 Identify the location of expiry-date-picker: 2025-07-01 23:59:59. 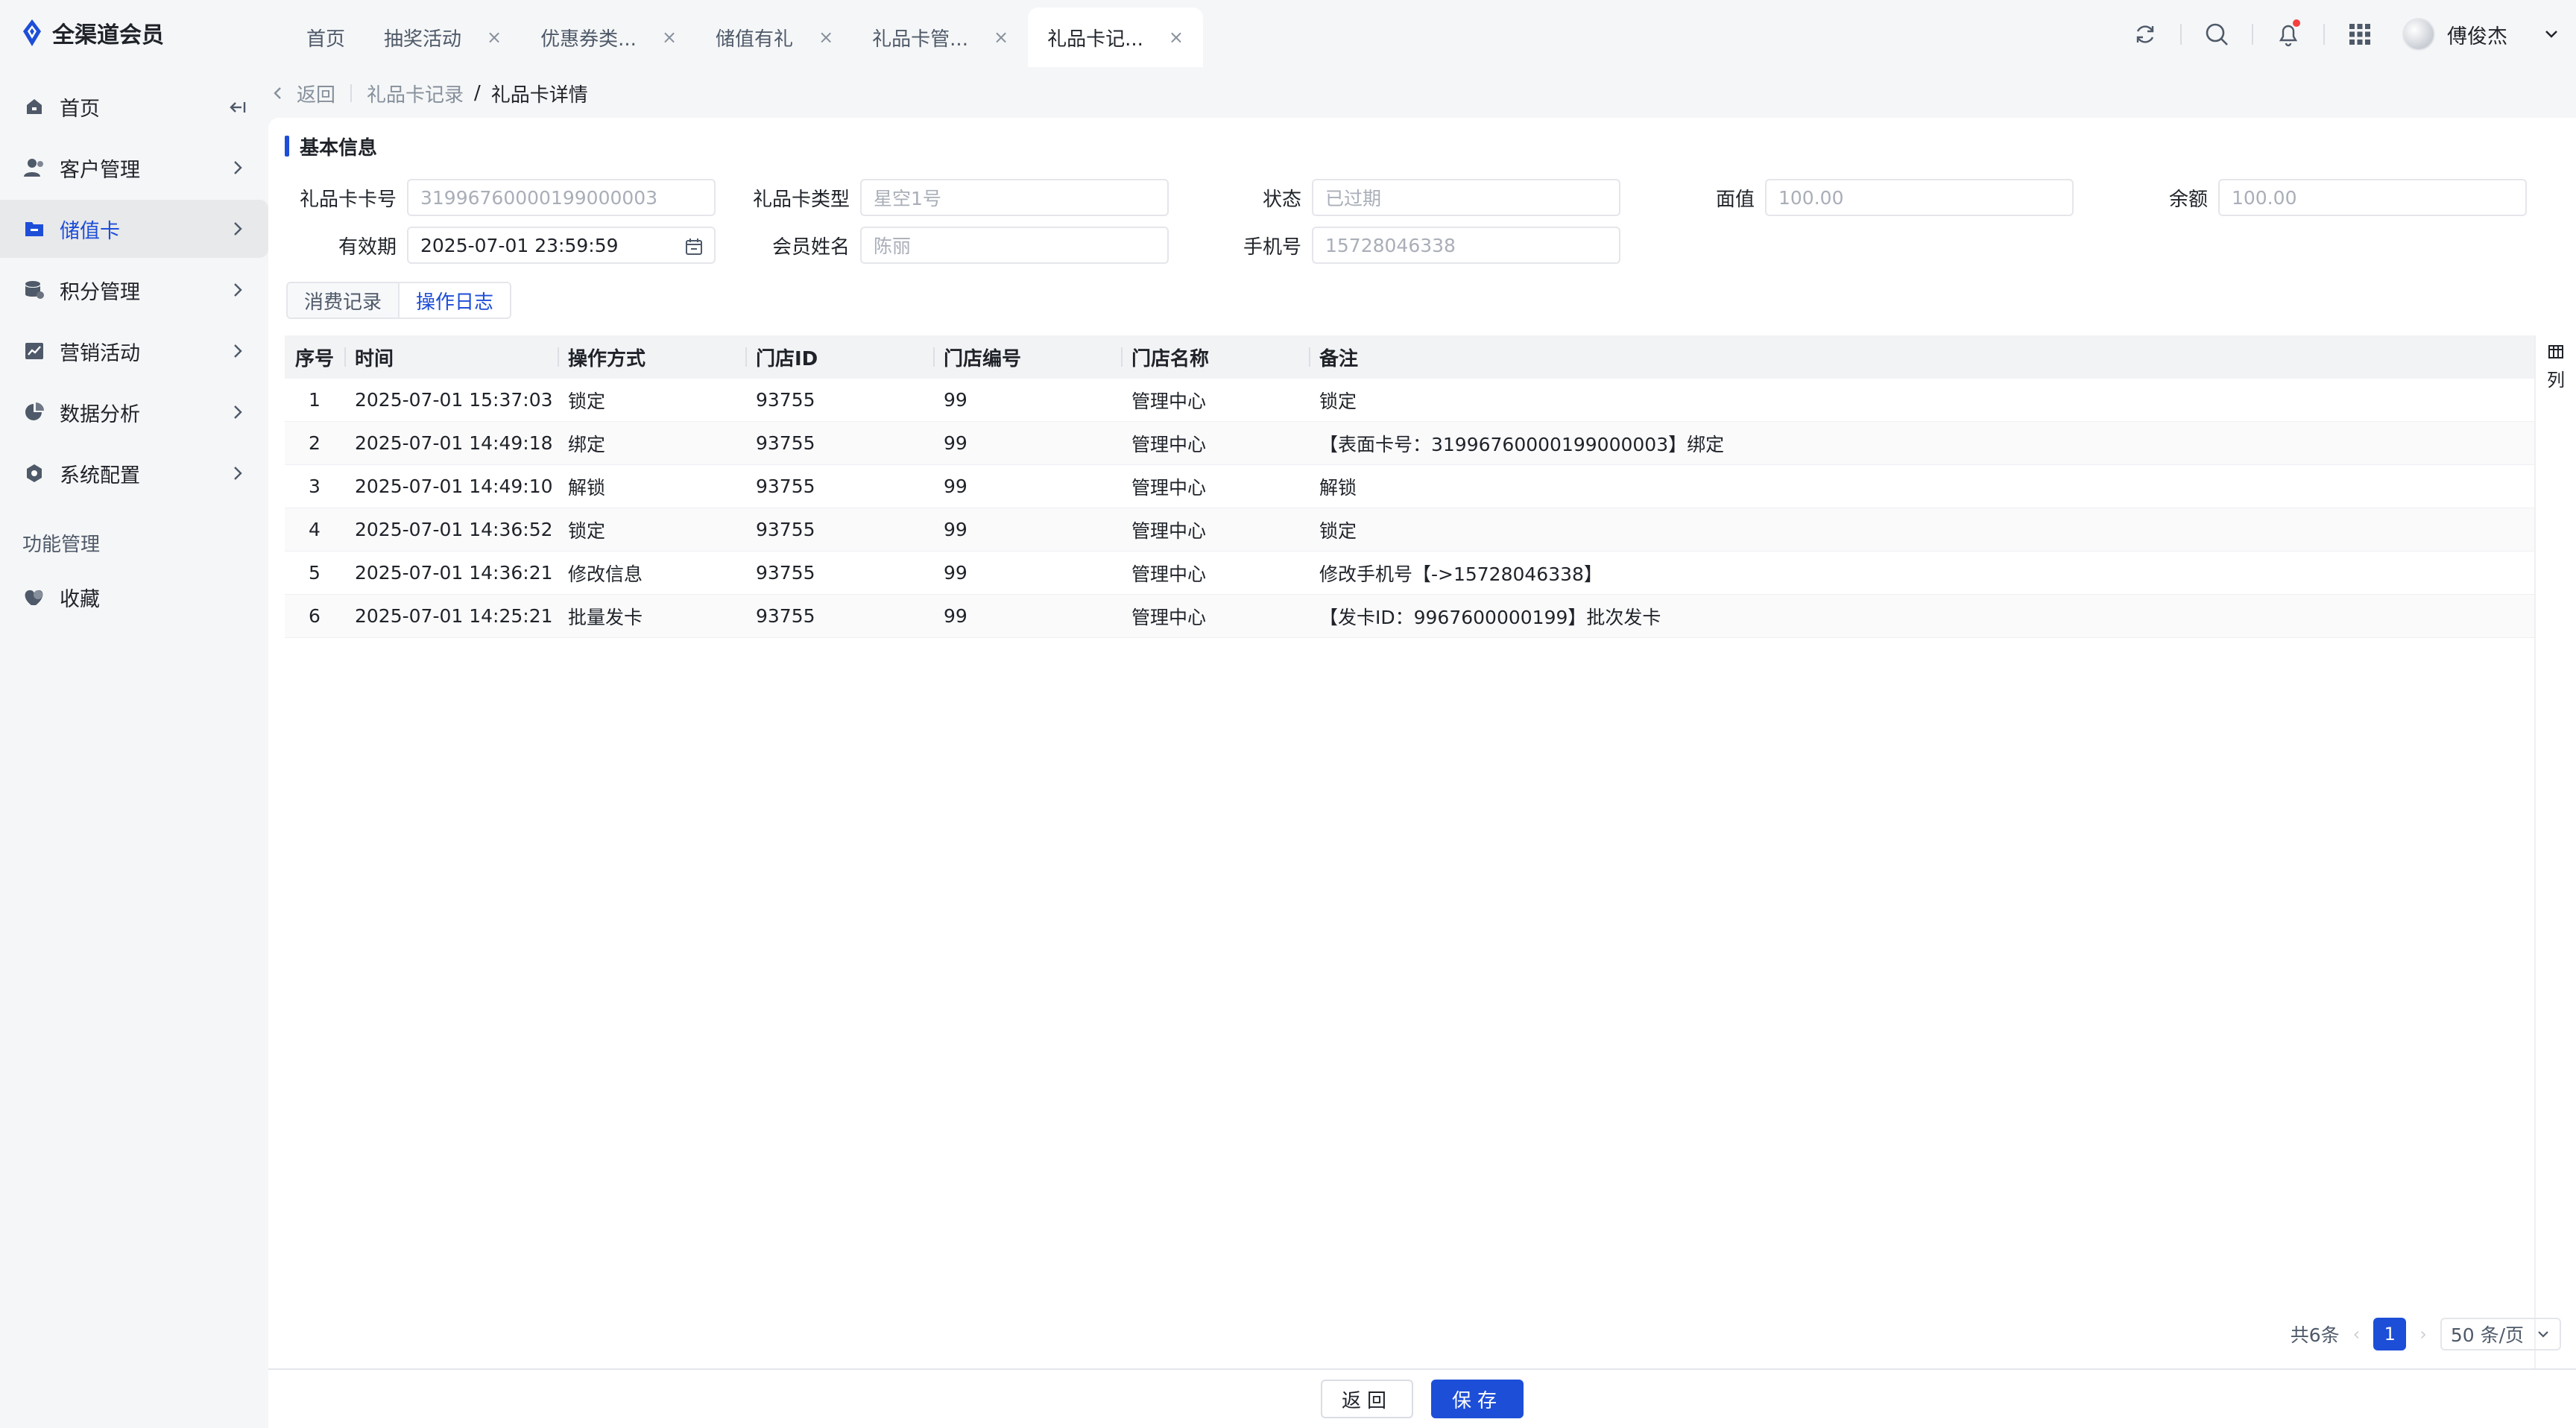
(561, 245).